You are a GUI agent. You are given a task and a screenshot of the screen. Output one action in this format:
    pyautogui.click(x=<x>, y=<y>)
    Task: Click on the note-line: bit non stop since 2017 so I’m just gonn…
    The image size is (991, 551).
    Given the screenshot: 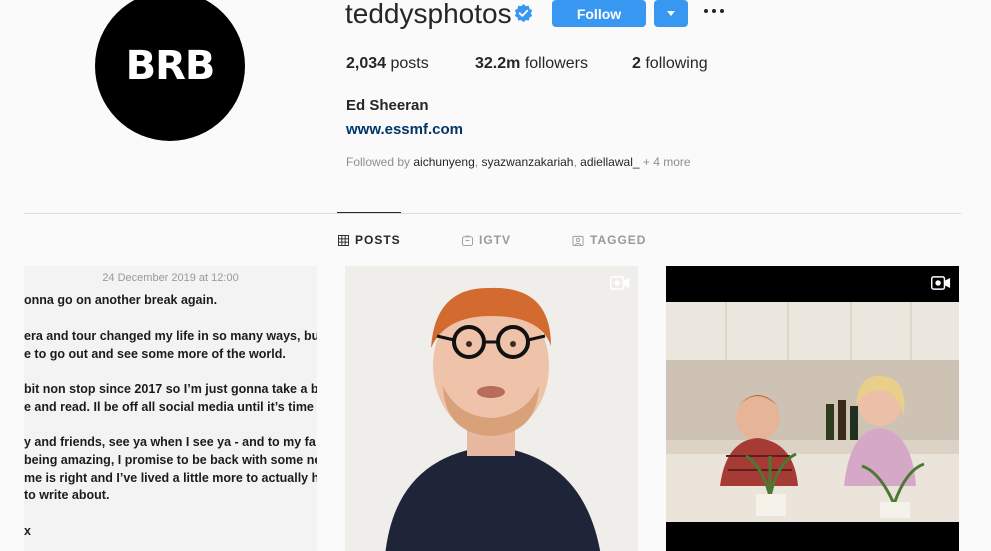 What is the action you would take?
    pyautogui.click(x=170, y=389)
    